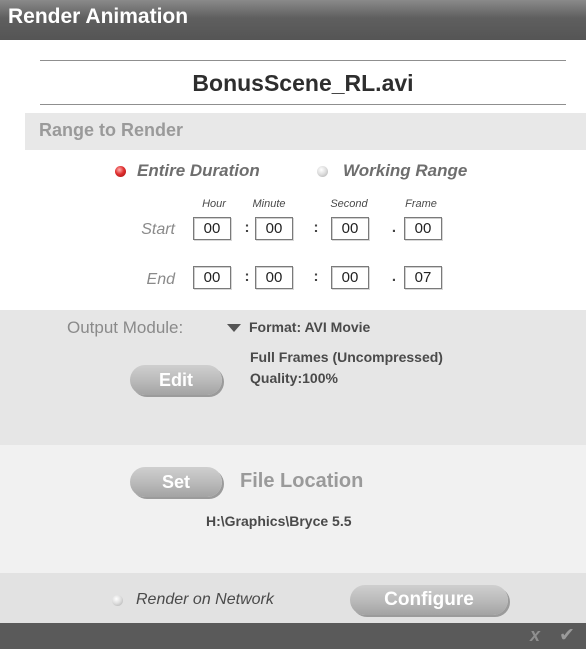 This screenshot has height=649, width=586. What do you see at coordinates (176, 380) in the screenshot?
I see `edit-button: Edit` at bounding box center [176, 380].